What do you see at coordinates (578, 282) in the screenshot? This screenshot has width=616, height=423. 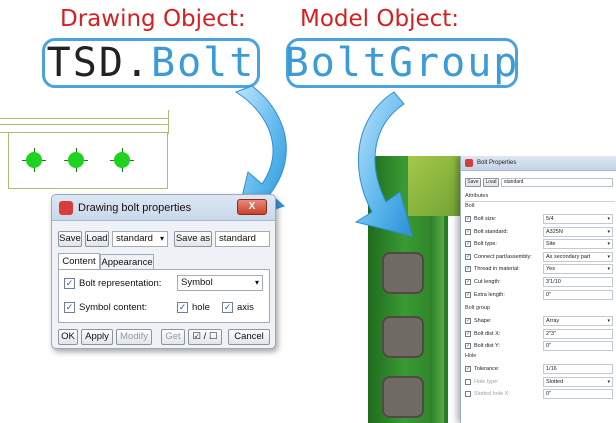 I see `property-input: 3'1/10` at bounding box center [578, 282].